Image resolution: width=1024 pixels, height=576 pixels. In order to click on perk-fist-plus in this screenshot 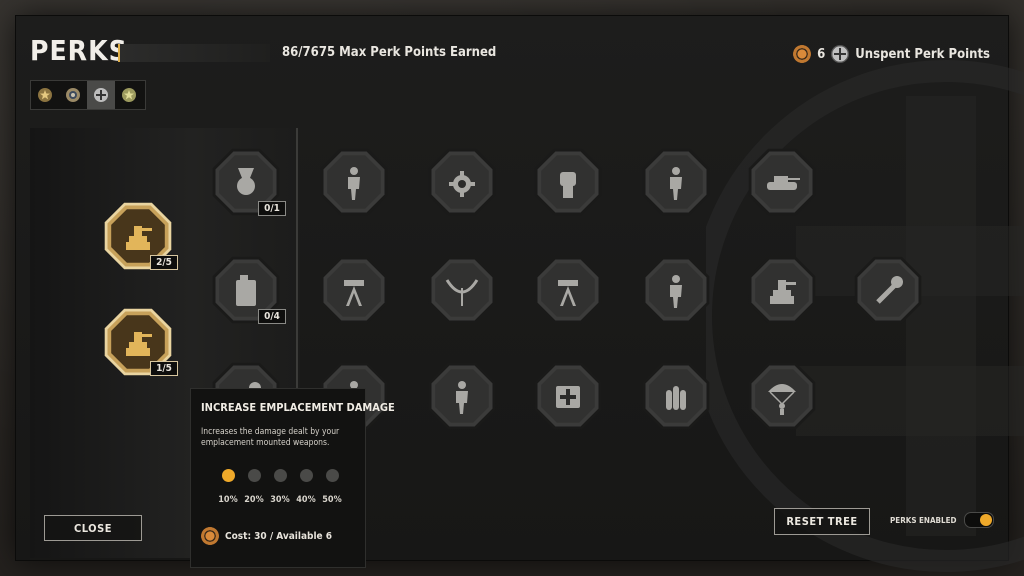, I will do `click(568, 182)`.